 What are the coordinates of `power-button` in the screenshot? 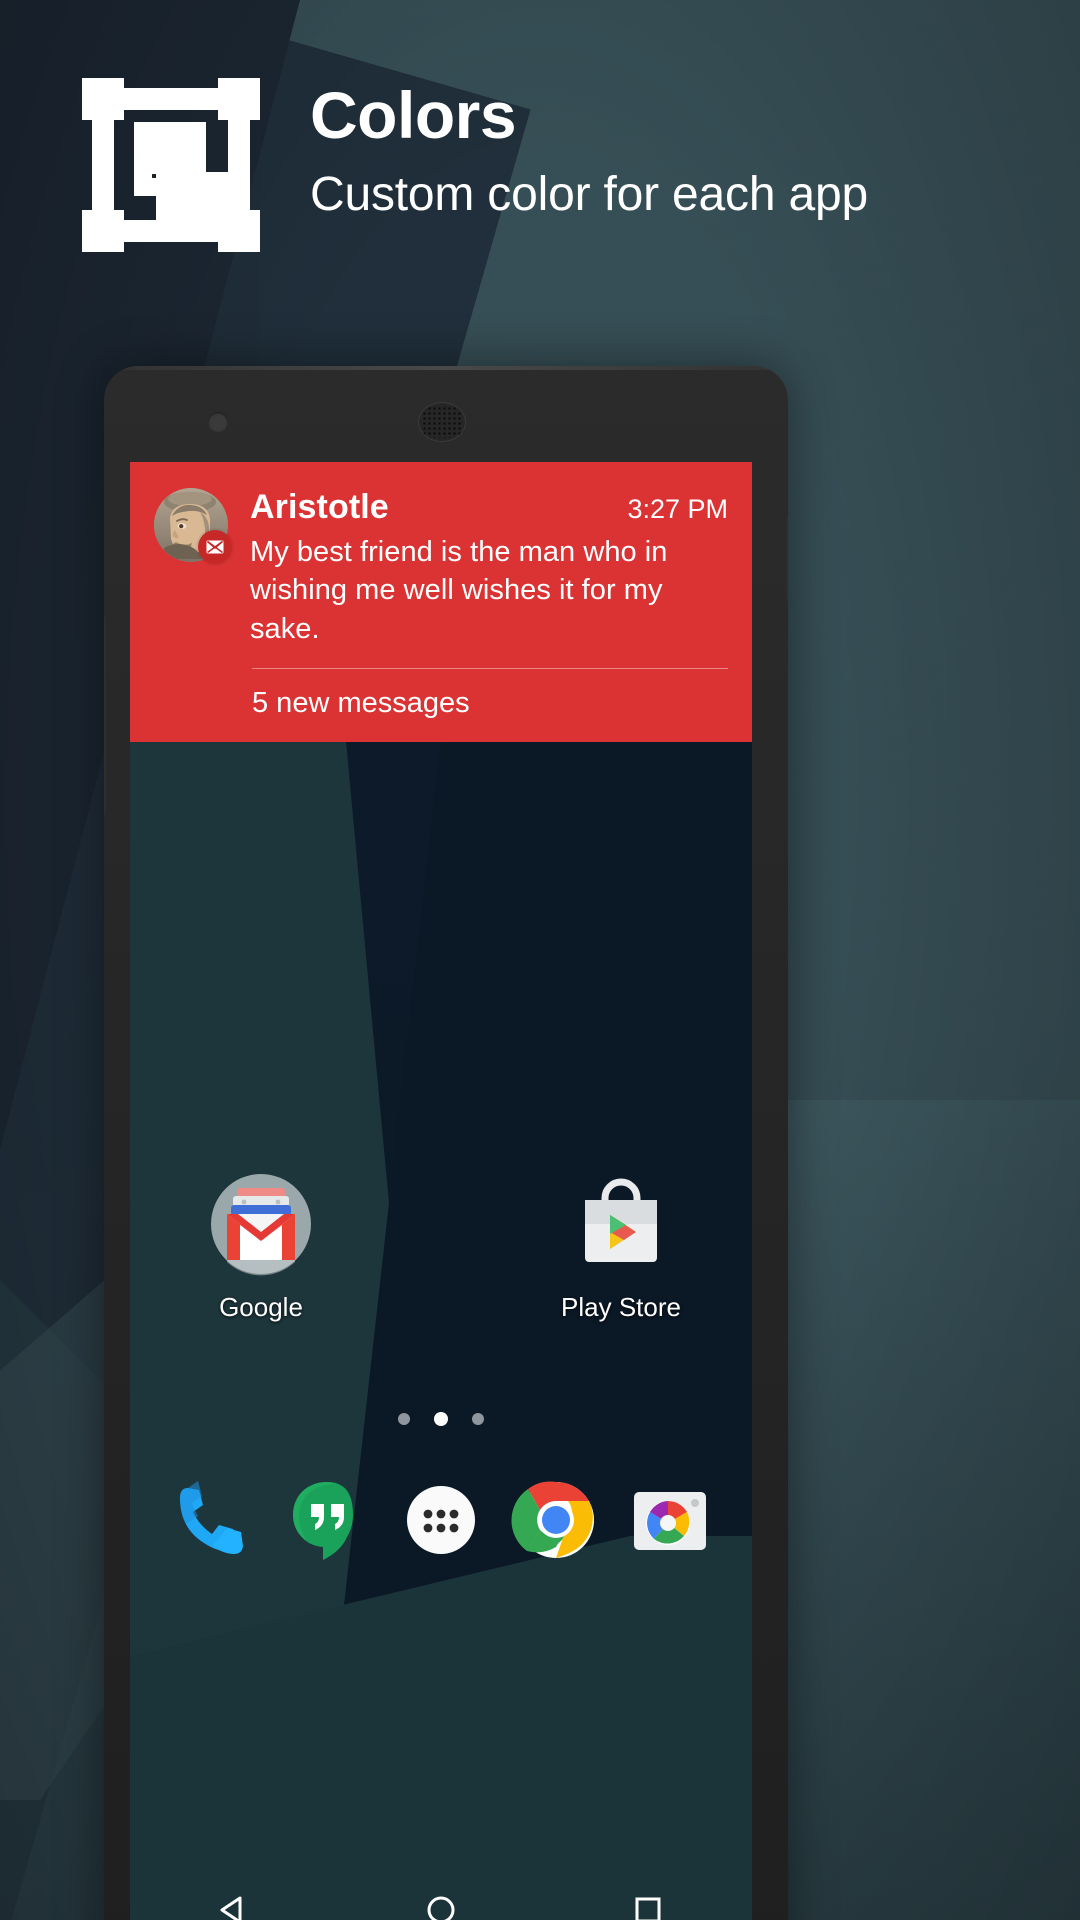 It's located at (787, 559).